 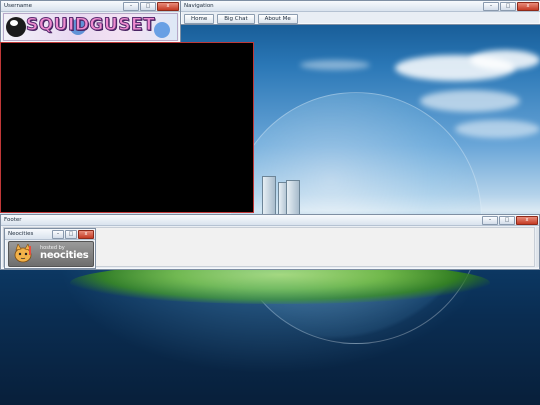 What do you see at coordinates (360, 19) in the screenshot?
I see `nav-links: Home Big Chat About Me` at bounding box center [360, 19].